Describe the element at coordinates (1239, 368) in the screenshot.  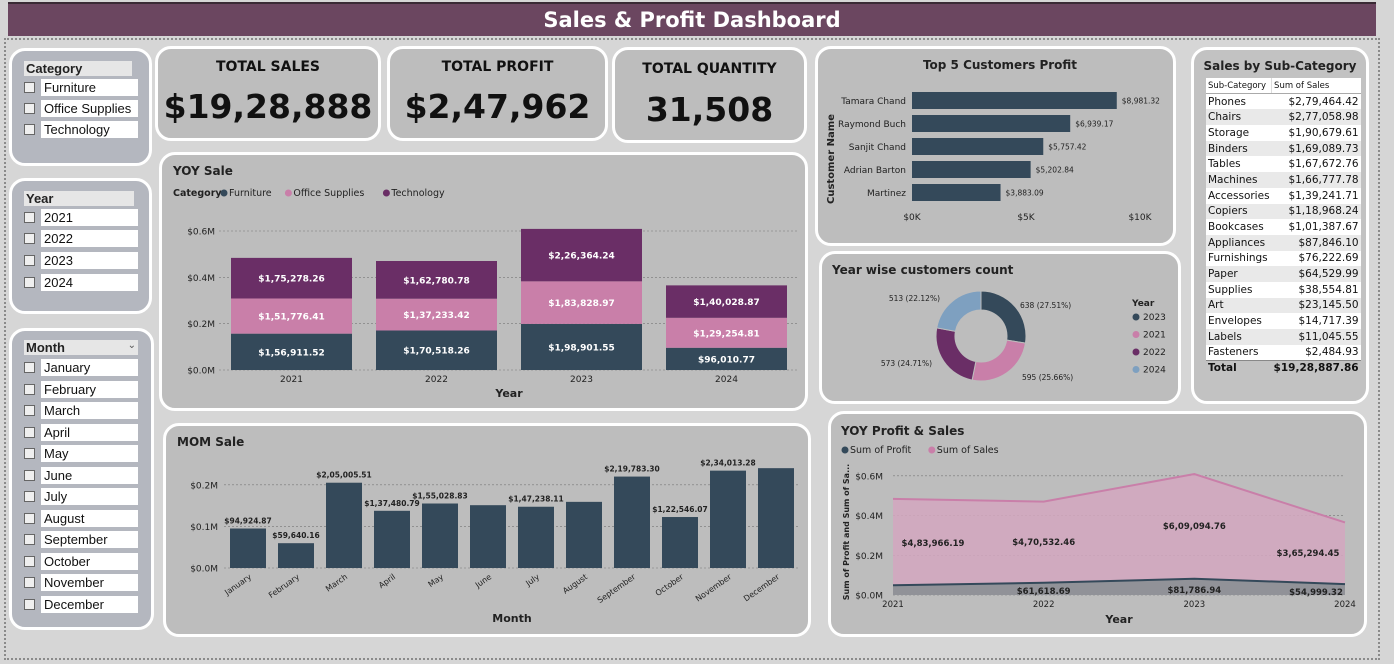
I see `total-label: Total` at that location.